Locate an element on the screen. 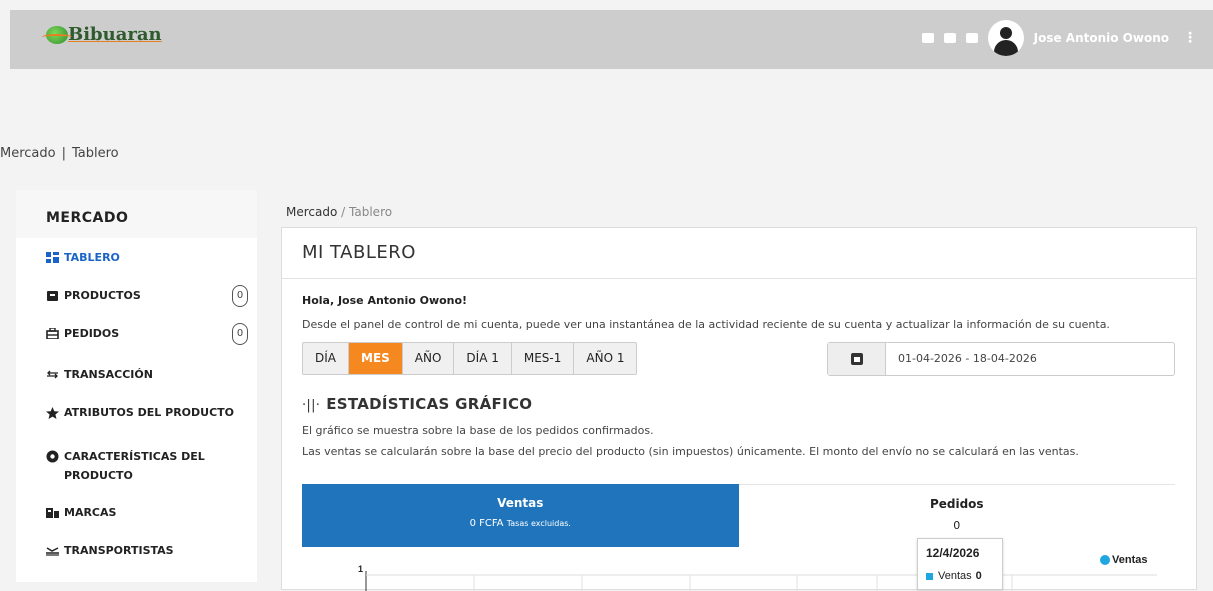 The height and width of the screenshot is (591, 1213). pedidos-count-badge: 0 is located at coordinates (240, 334).